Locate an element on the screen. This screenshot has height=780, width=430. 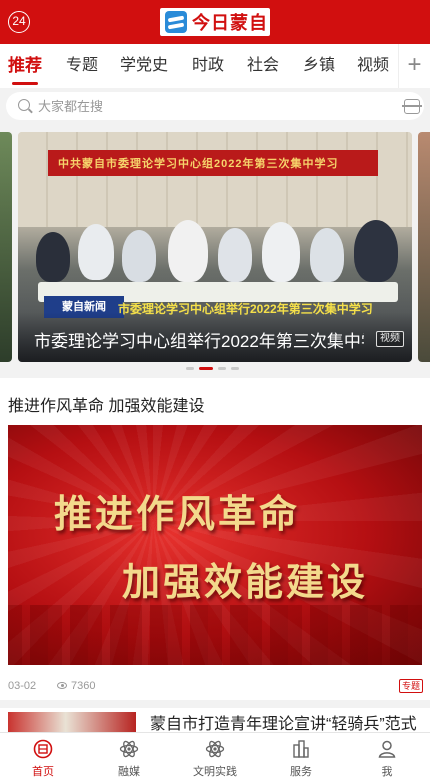
carousel-next-slide is located at coordinates (424, 247).